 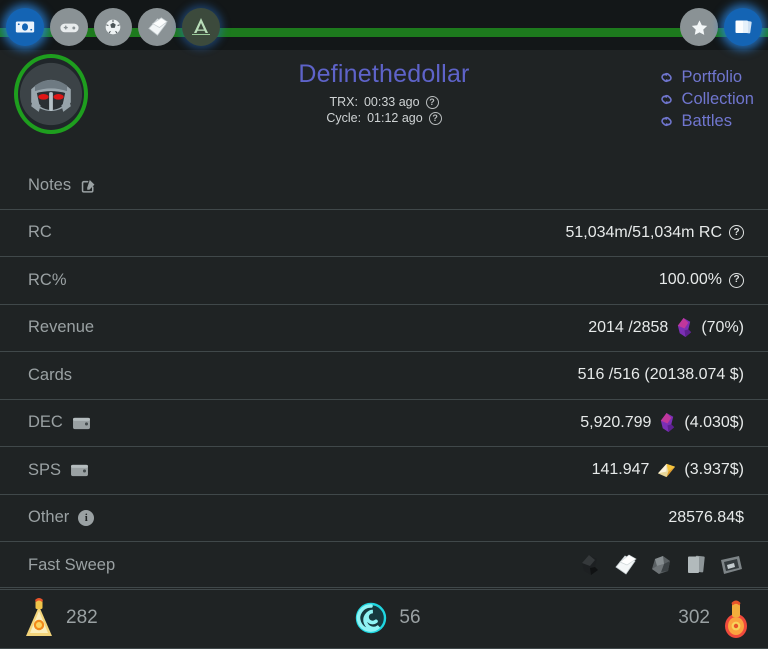 I want to click on row-other: Other i 28576.84$, so click(x=384, y=518).